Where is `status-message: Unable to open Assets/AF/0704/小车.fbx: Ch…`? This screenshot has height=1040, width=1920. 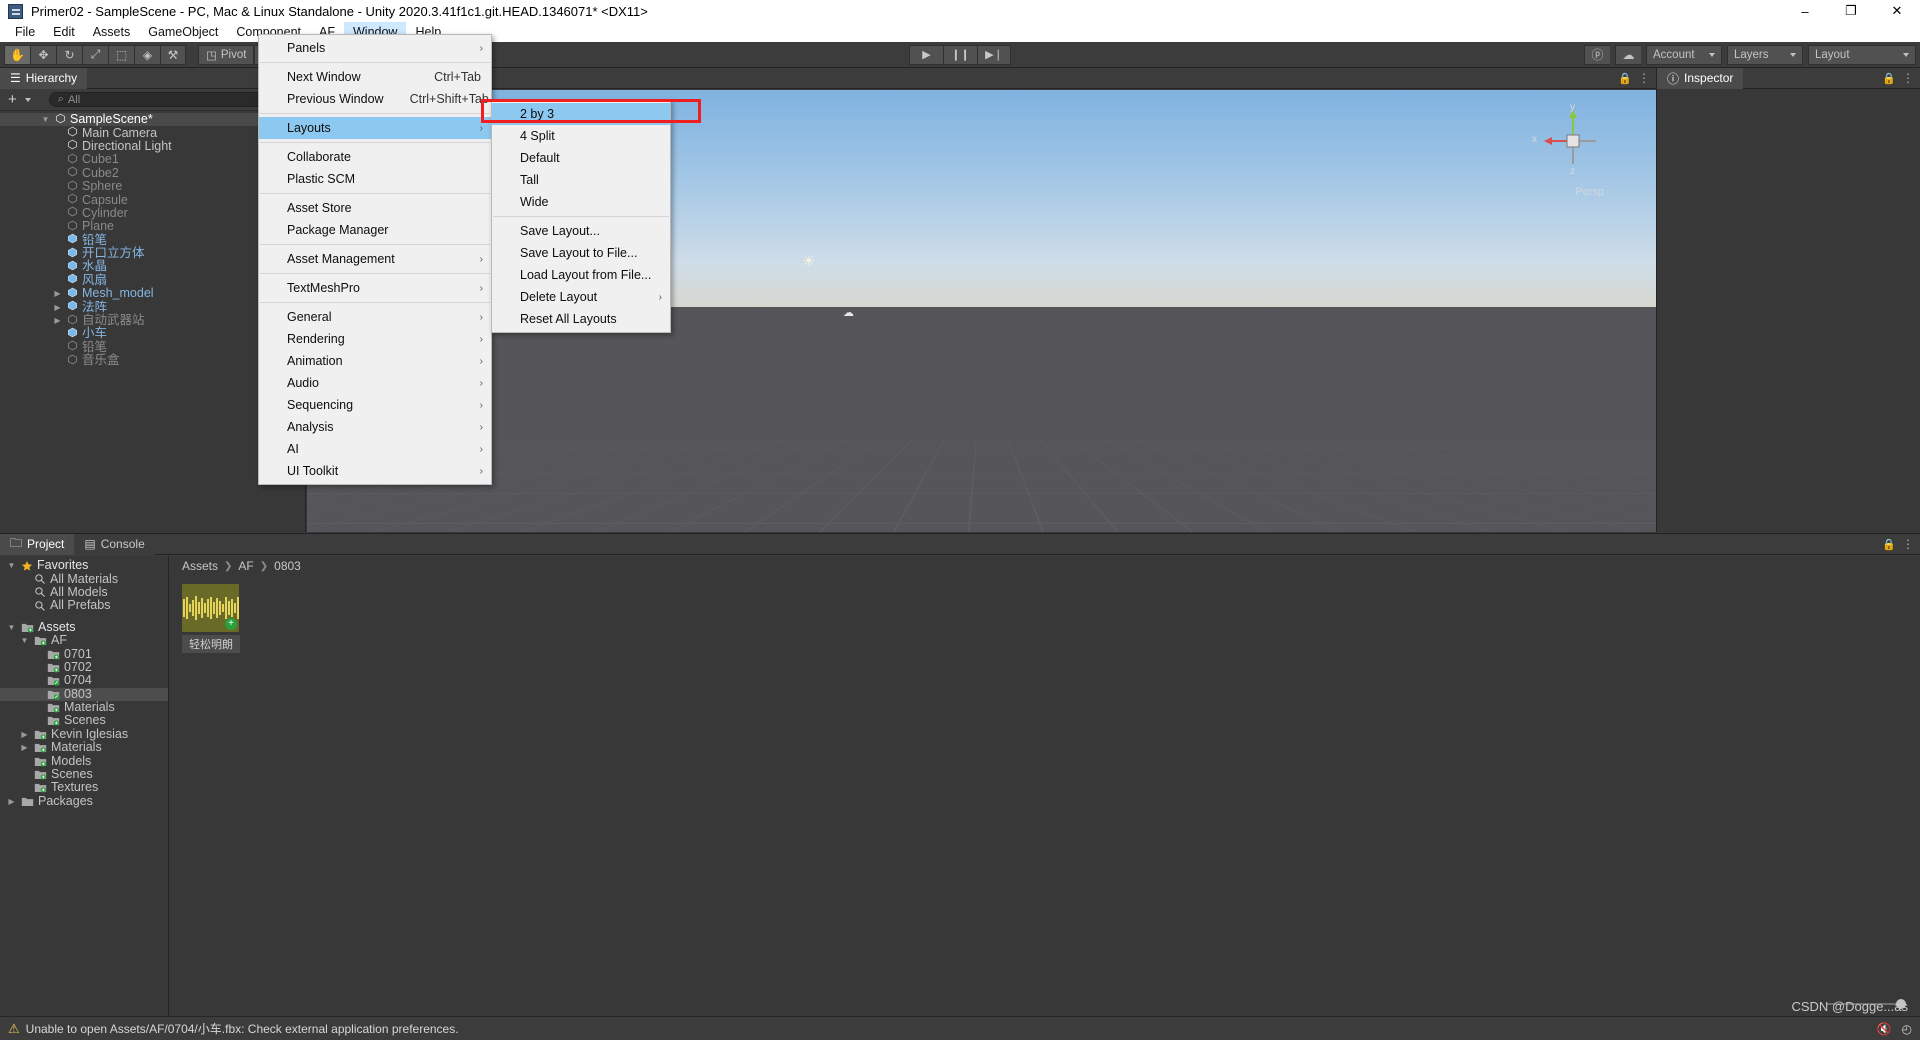 status-message: Unable to open Assets/AF/0704/小车.fbx: Ch… is located at coordinates (242, 1028).